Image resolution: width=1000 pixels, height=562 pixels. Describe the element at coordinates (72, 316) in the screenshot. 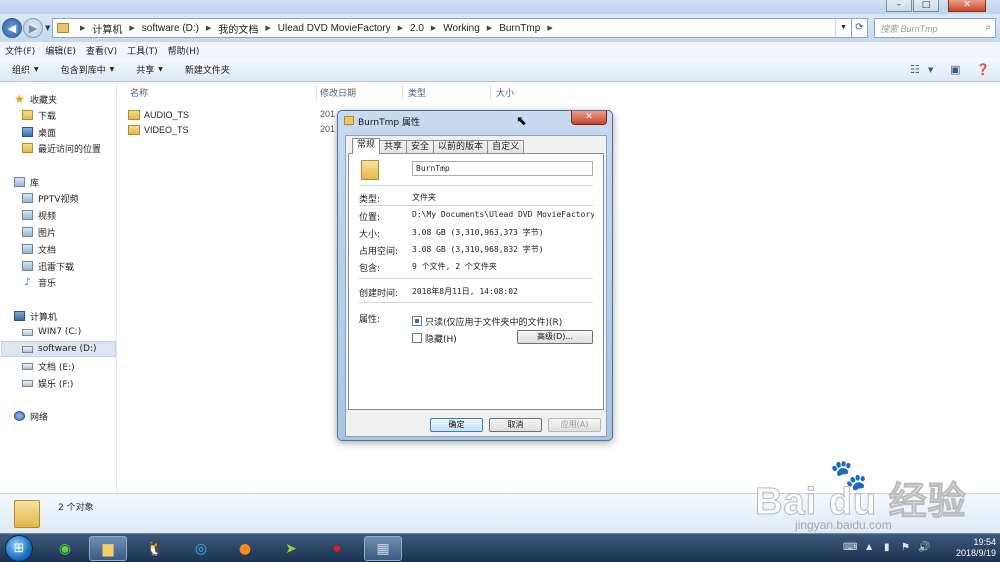

I see `sidebar-item-computer: 计算机` at that location.